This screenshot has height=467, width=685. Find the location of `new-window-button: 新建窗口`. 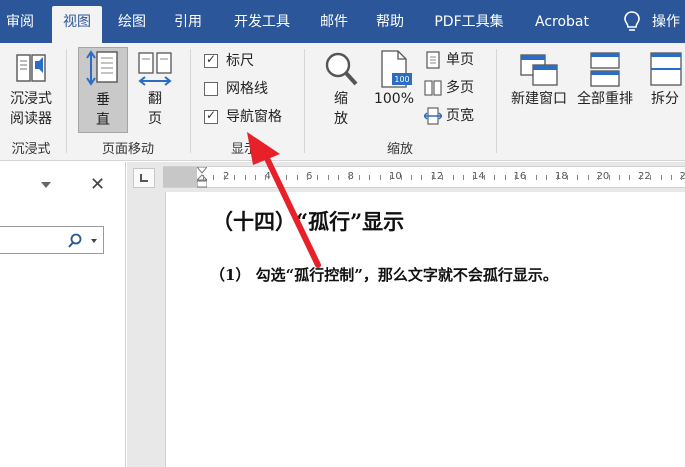

new-window-button: 新建窗口 is located at coordinates (539, 81).